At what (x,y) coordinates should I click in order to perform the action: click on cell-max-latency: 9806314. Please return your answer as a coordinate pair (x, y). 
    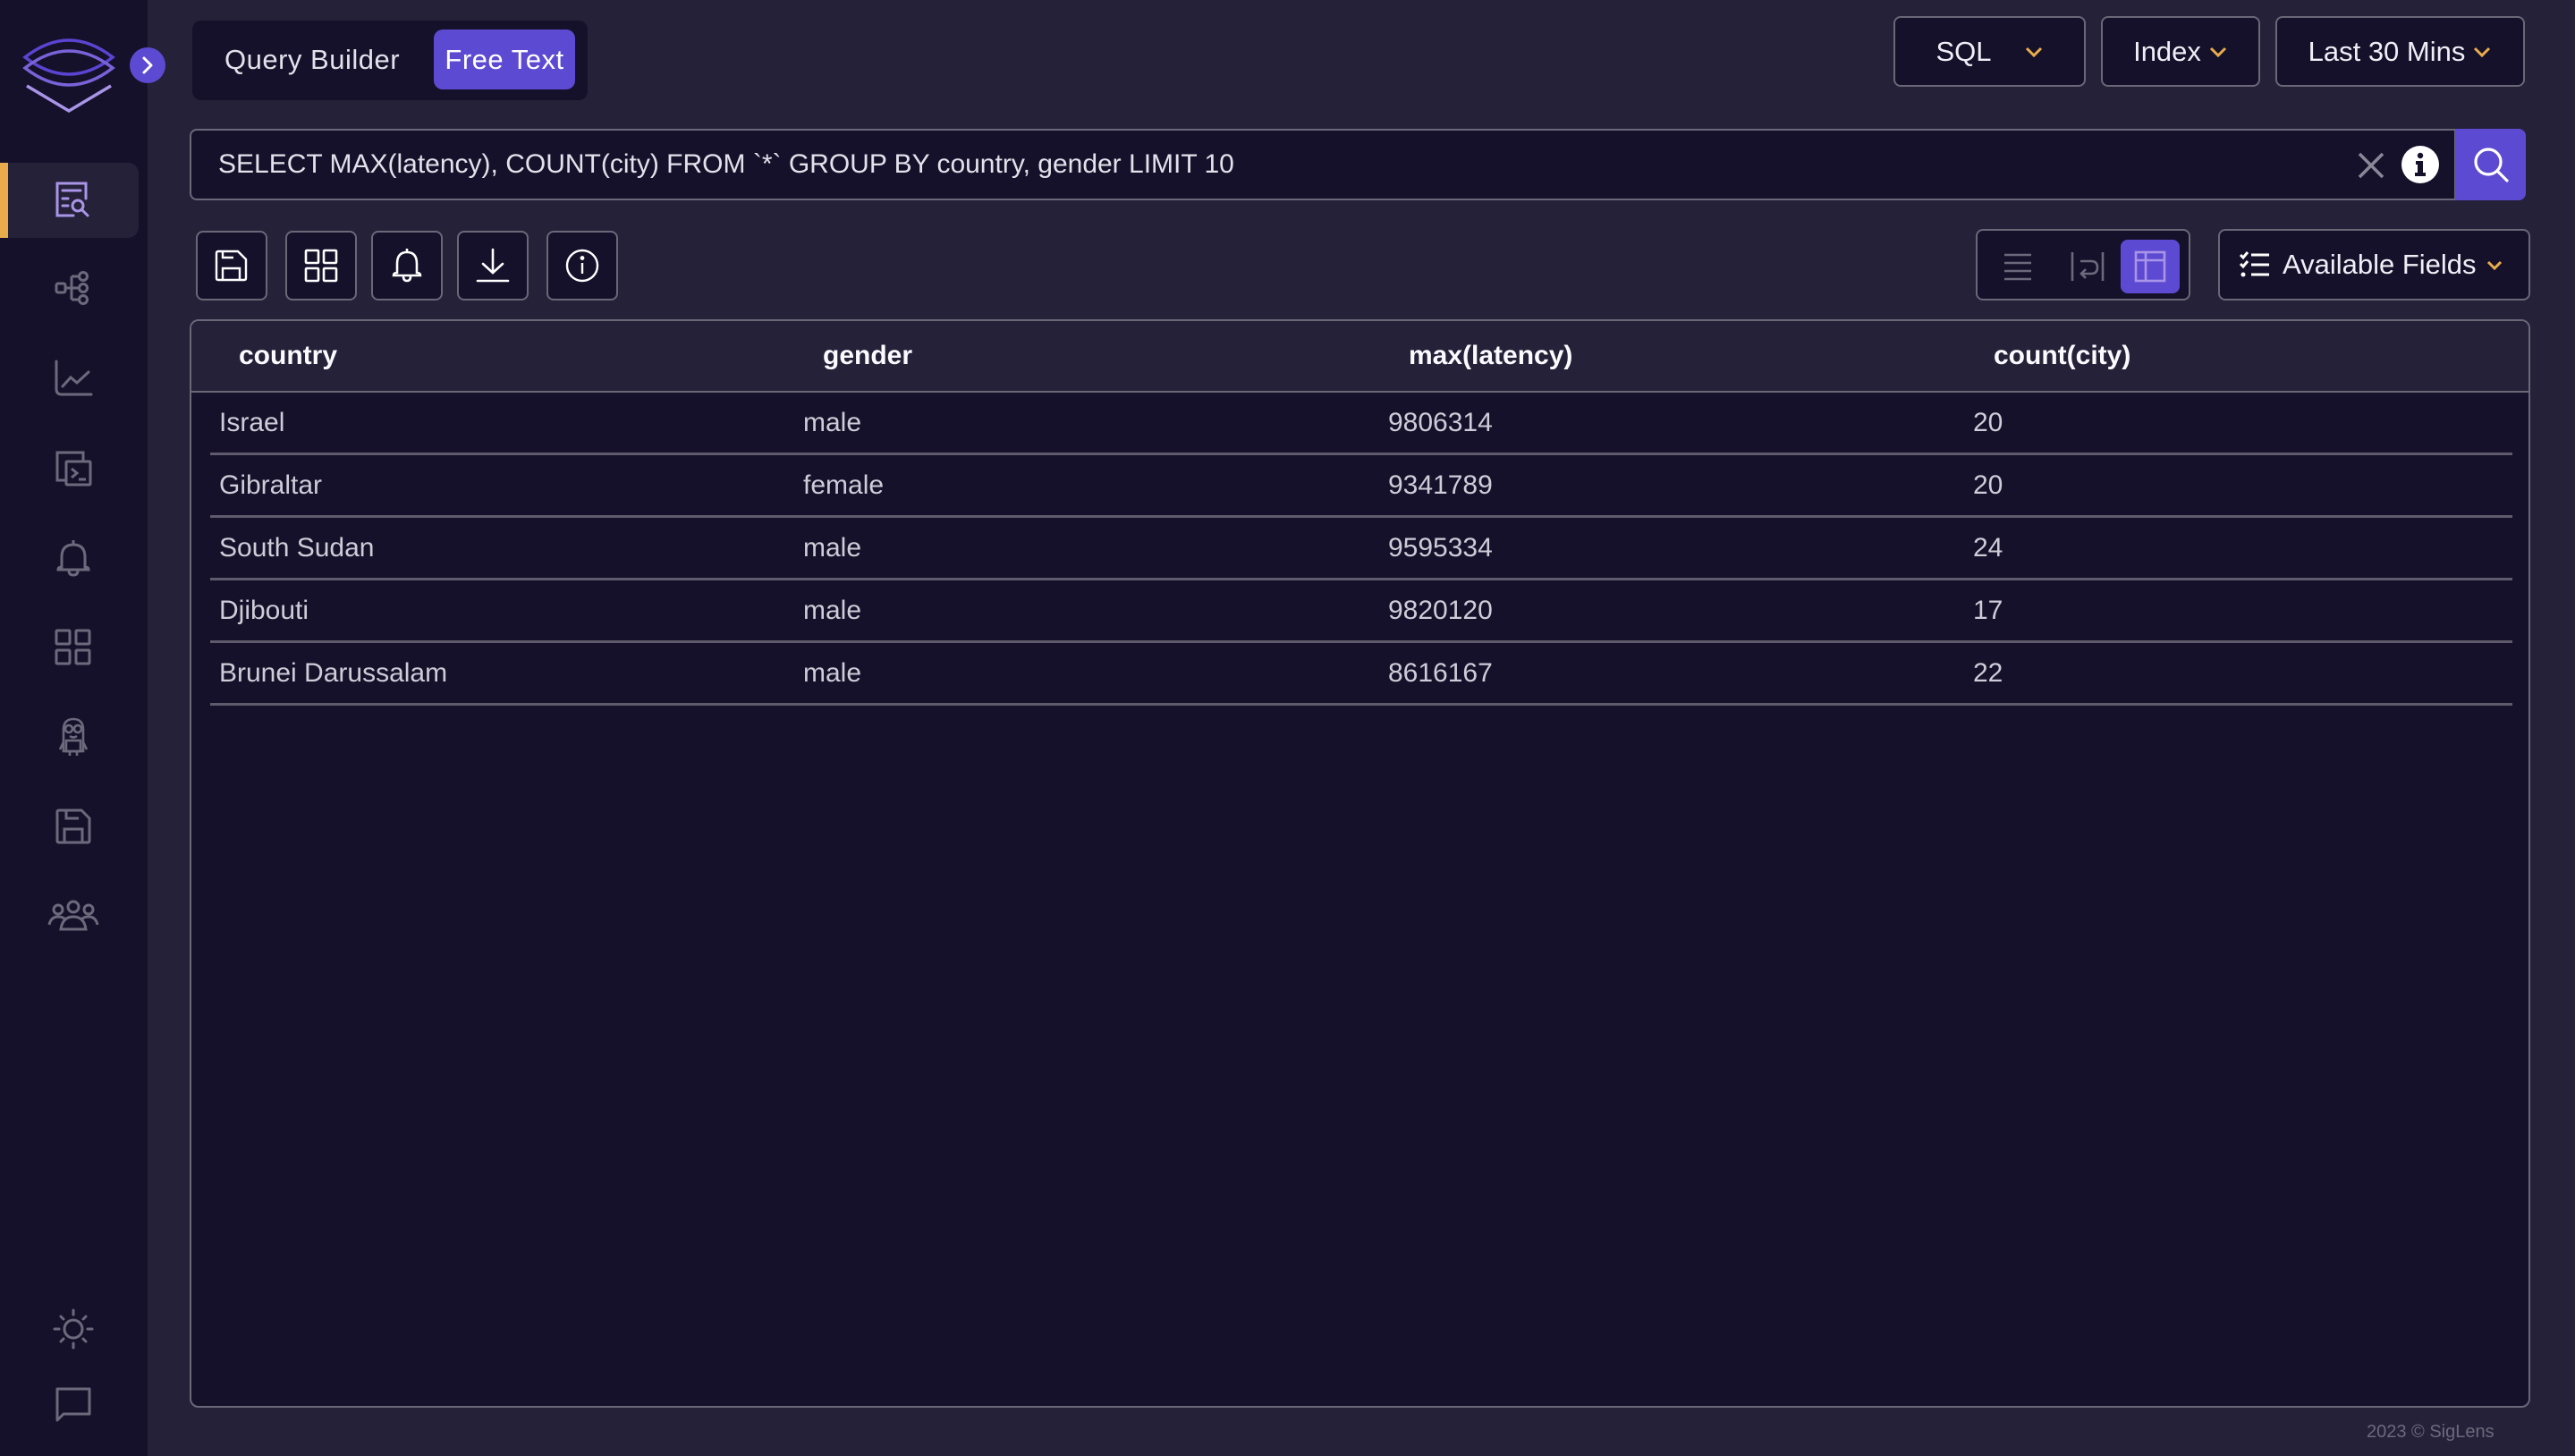
    Looking at the image, I should click on (1440, 422).